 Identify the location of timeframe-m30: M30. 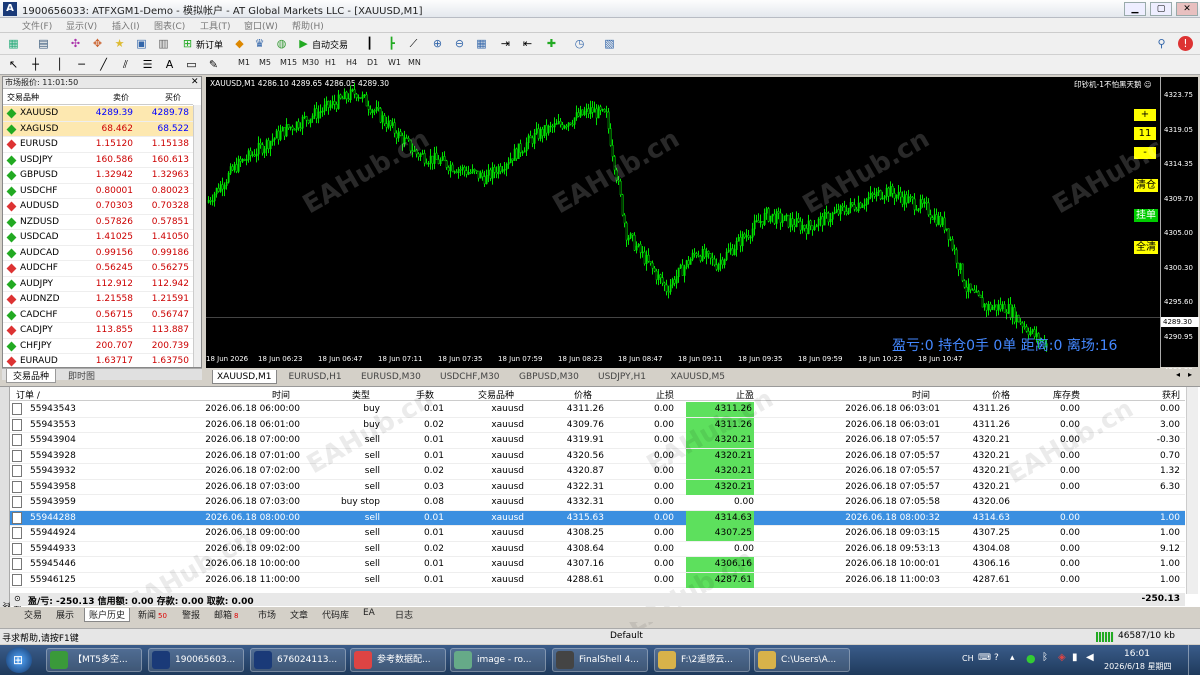
(310, 62).